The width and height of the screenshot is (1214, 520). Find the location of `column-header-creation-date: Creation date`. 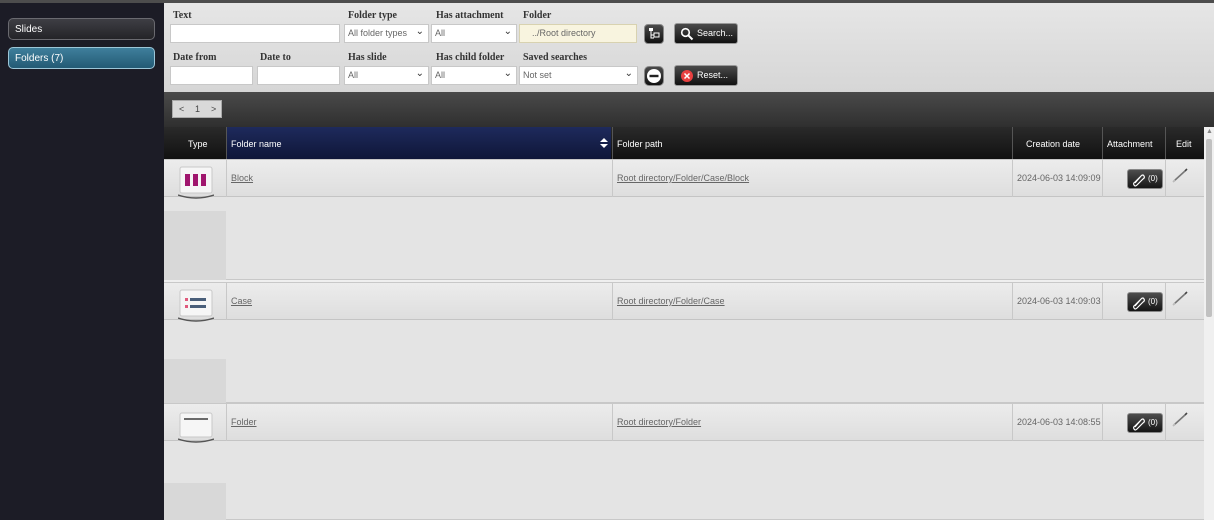

column-header-creation-date: Creation date is located at coordinates (1053, 143).